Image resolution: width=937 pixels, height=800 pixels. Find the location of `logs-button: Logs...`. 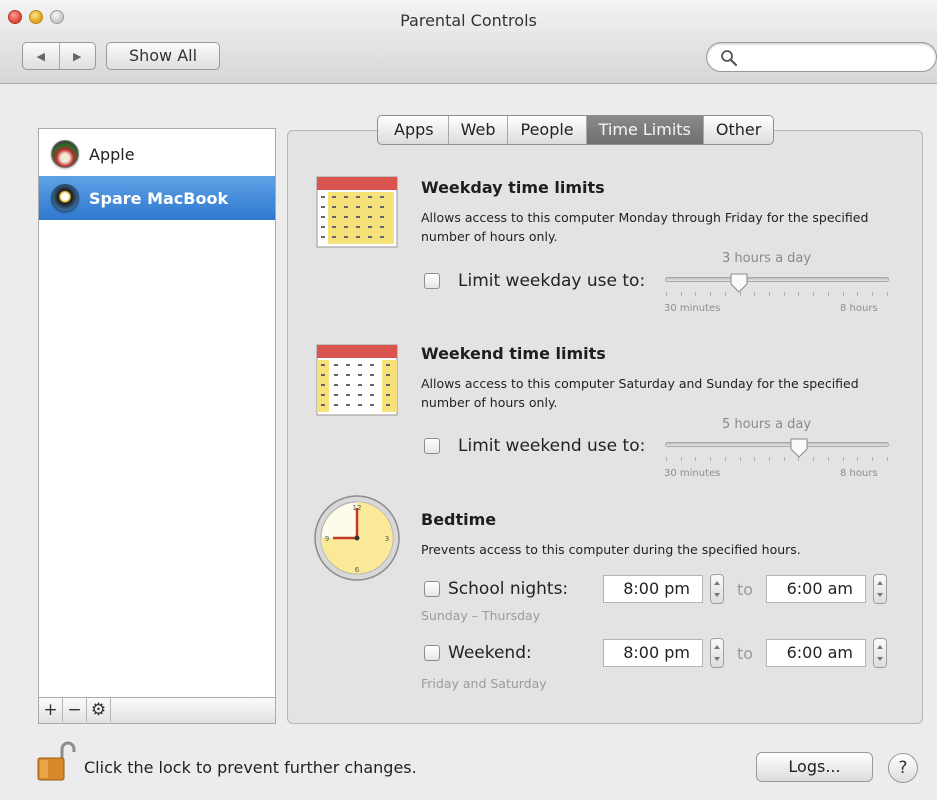

logs-button: Logs... is located at coordinates (814, 767).